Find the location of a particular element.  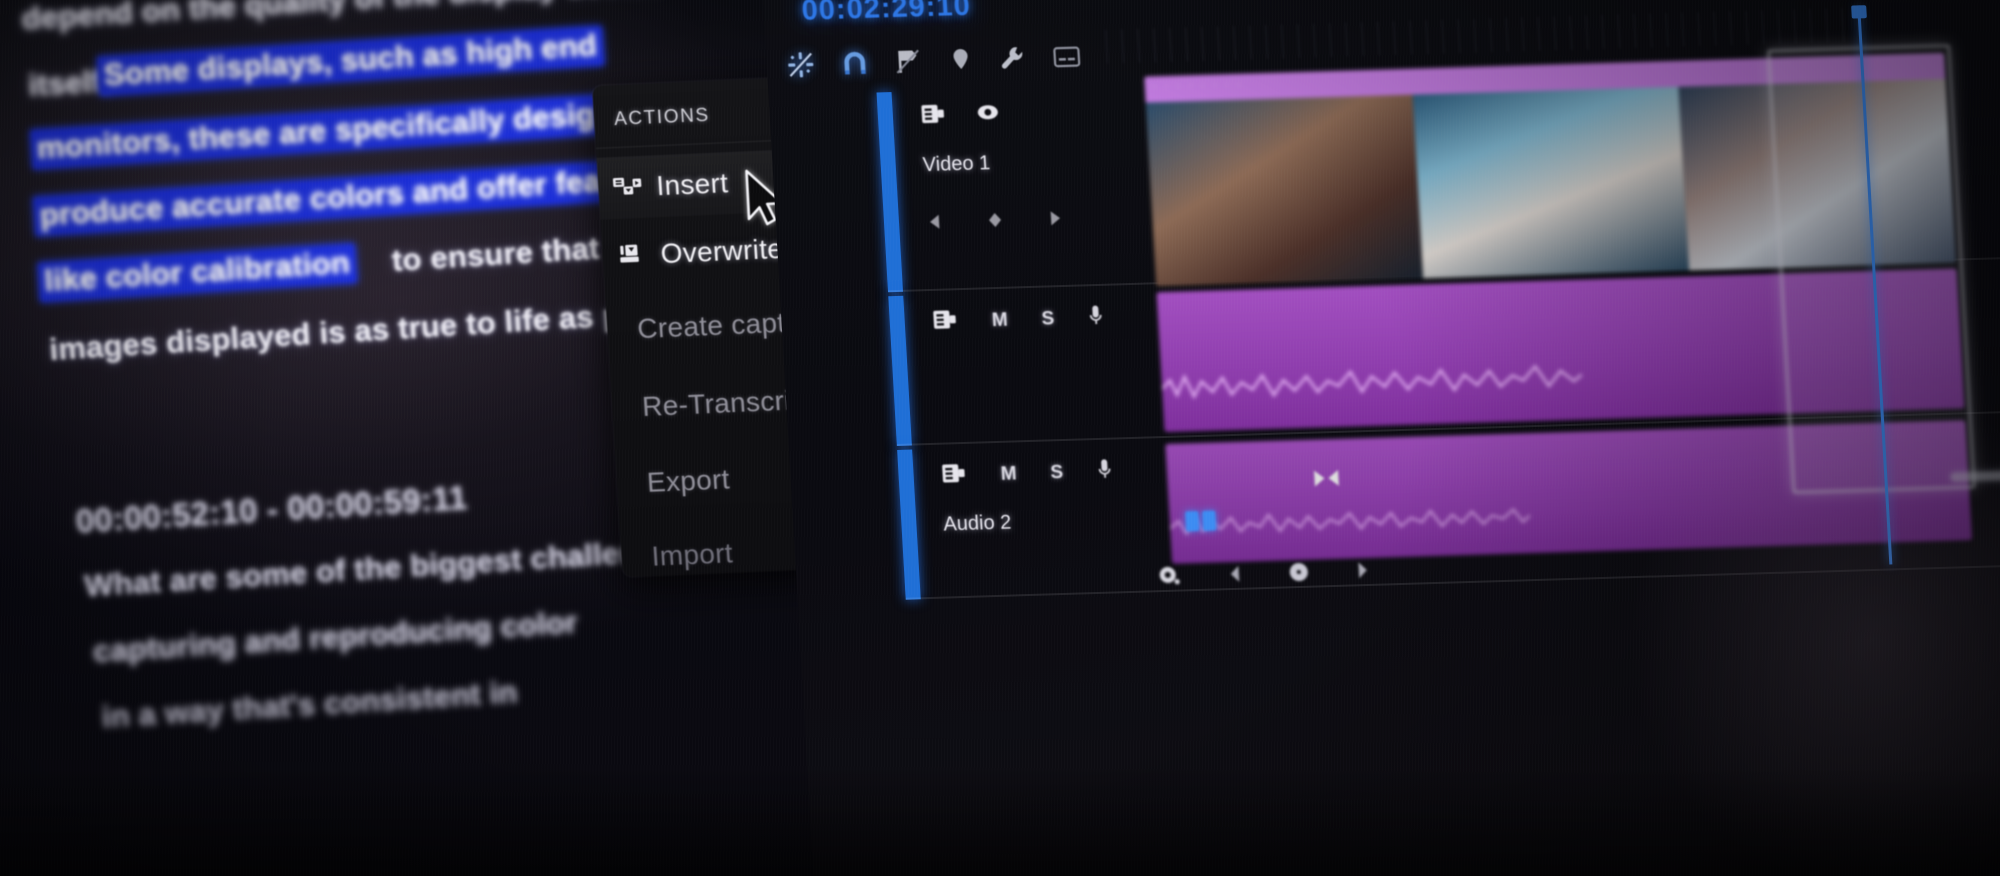

go-to-end-icon is located at coordinates (1327, 481).